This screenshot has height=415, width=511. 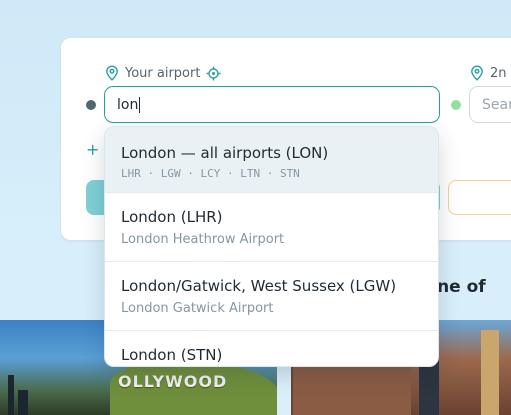 What do you see at coordinates (203, 239) in the screenshot?
I see `suggestion-subtitle: London Heathrow Airport` at bounding box center [203, 239].